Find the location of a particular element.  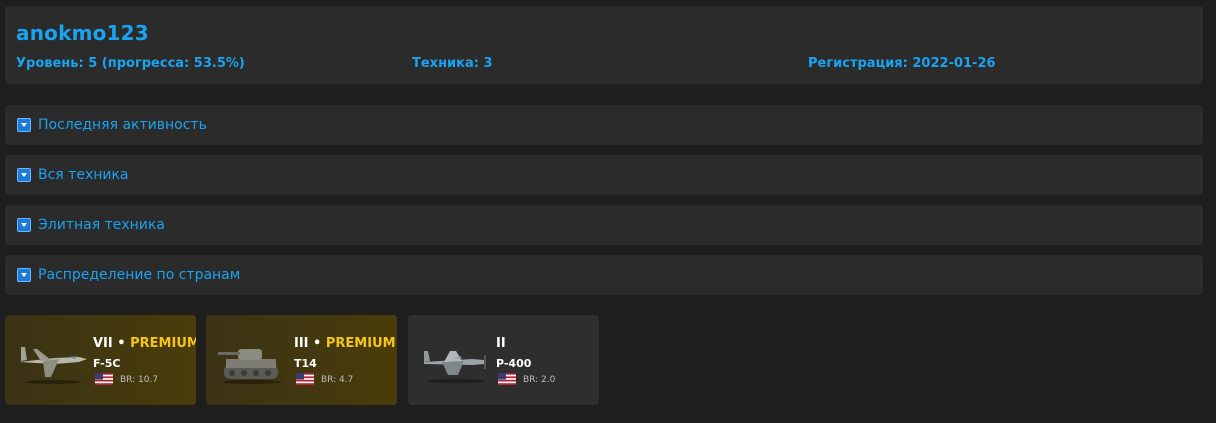

battle-rating: BR: 2.0 is located at coordinates (539, 380).